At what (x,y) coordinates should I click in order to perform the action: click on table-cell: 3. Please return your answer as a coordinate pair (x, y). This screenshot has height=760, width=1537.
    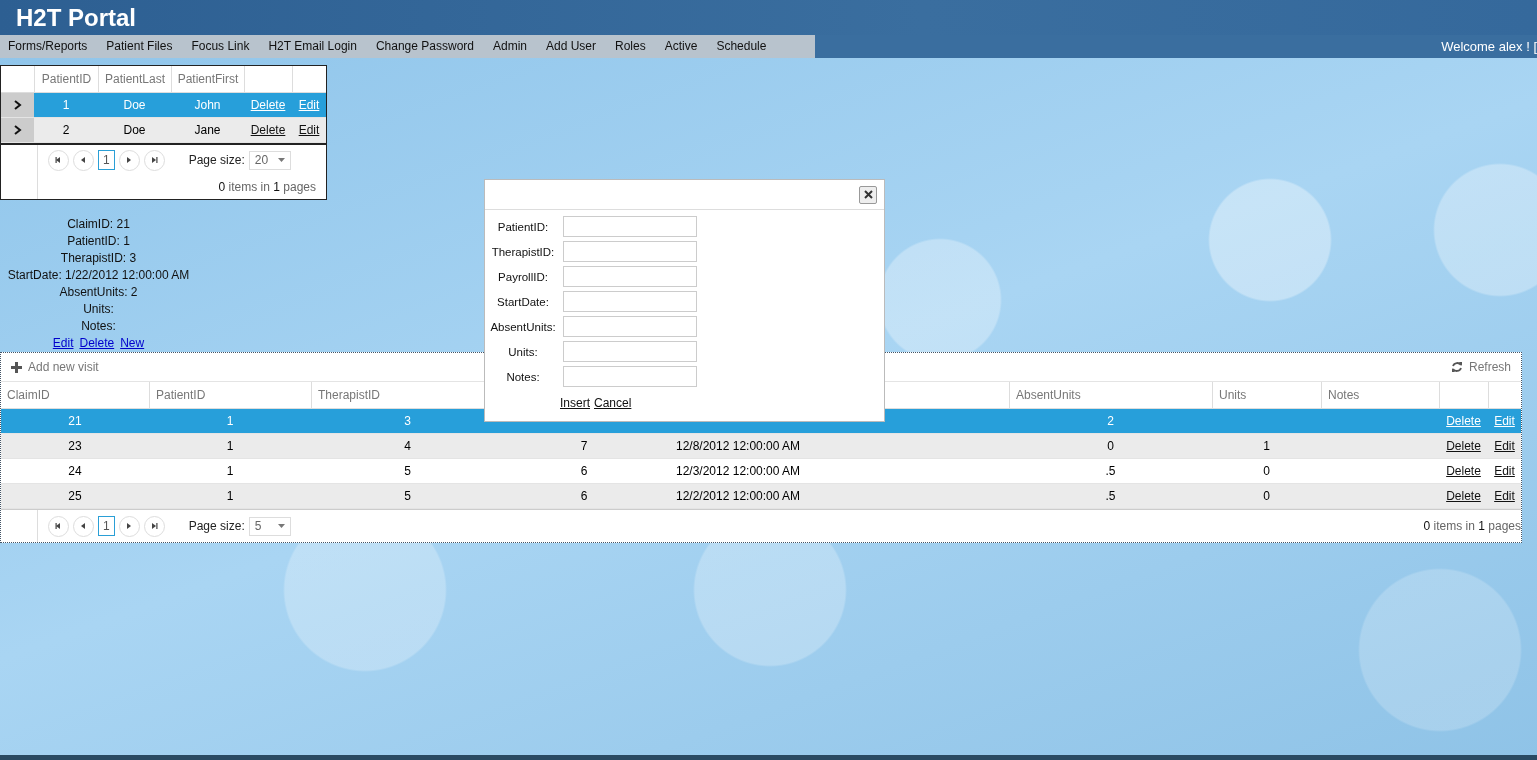
    Looking at the image, I should click on (407, 421).